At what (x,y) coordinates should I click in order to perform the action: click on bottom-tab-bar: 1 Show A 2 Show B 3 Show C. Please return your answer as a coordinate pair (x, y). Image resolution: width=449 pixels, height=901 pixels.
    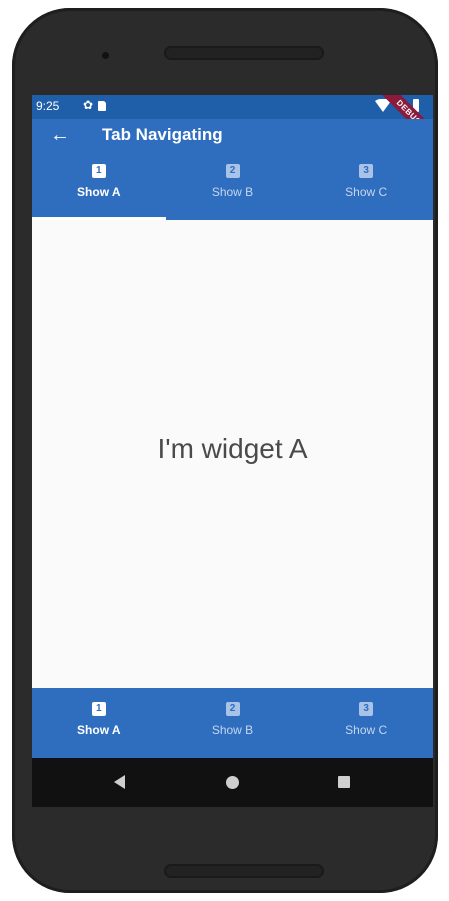
    Looking at the image, I should click on (232, 723).